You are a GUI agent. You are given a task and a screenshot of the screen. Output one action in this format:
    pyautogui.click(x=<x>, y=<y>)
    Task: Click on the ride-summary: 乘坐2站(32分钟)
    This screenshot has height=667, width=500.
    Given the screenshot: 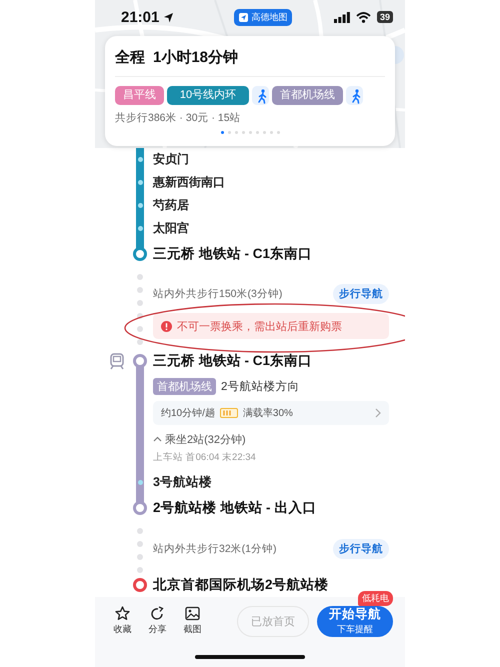 What is the action you would take?
    pyautogui.click(x=205, y=439)
    